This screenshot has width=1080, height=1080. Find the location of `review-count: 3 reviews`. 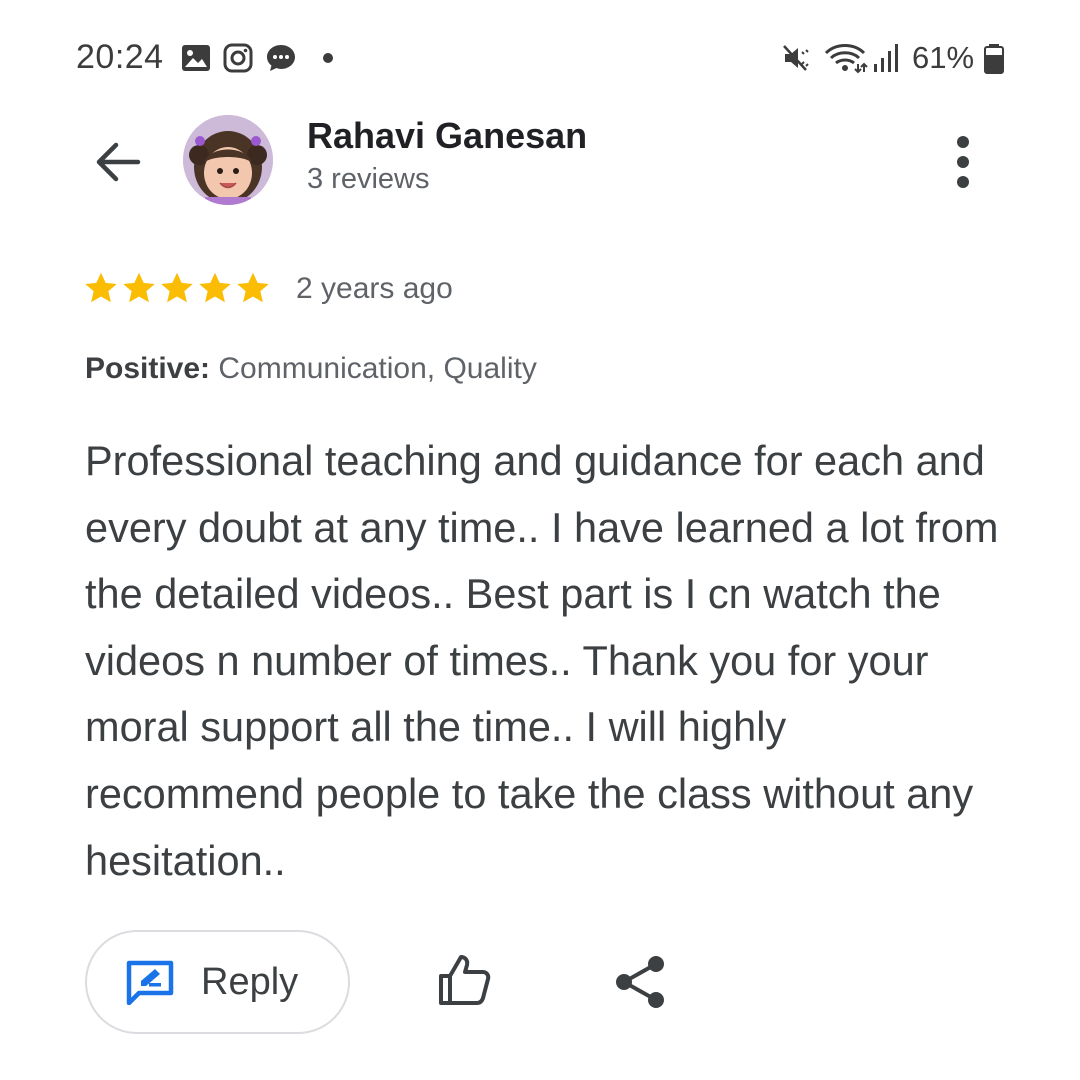

review-count: 3 reviews is located at coordinates (368, 179).